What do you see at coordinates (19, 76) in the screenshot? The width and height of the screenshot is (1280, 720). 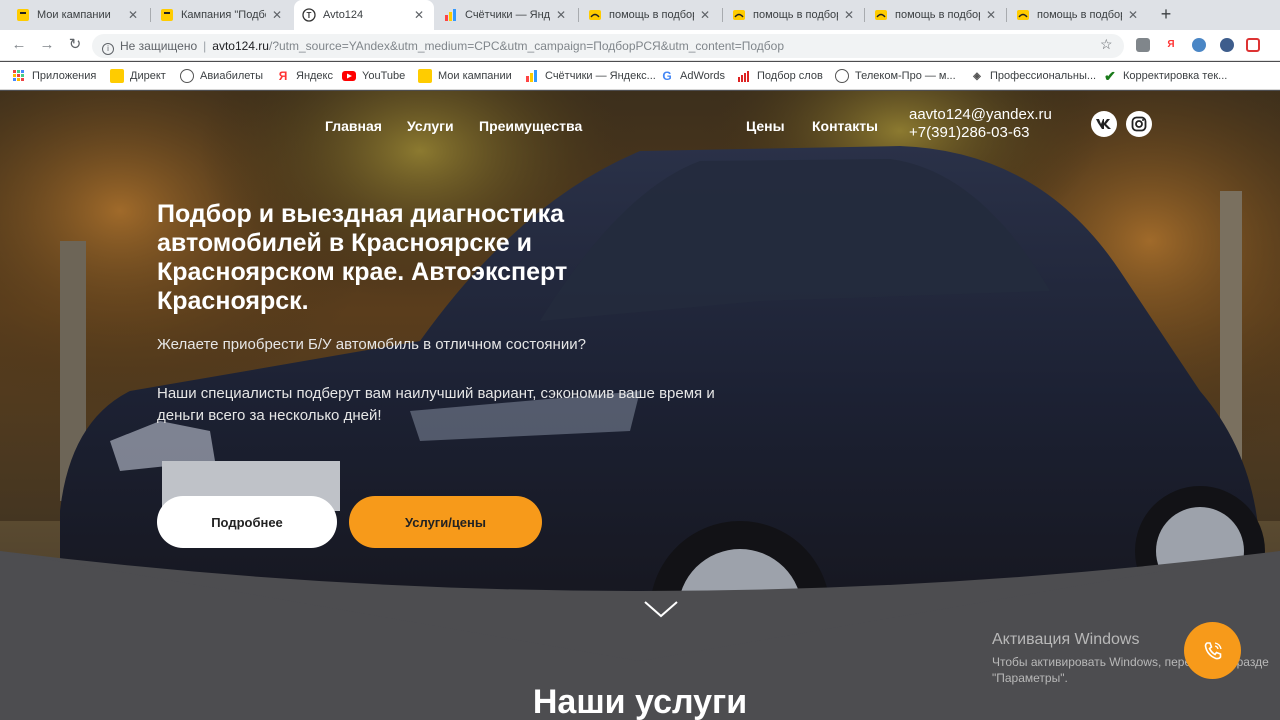 I see `apps-icon` at bounding box center [19, 76].